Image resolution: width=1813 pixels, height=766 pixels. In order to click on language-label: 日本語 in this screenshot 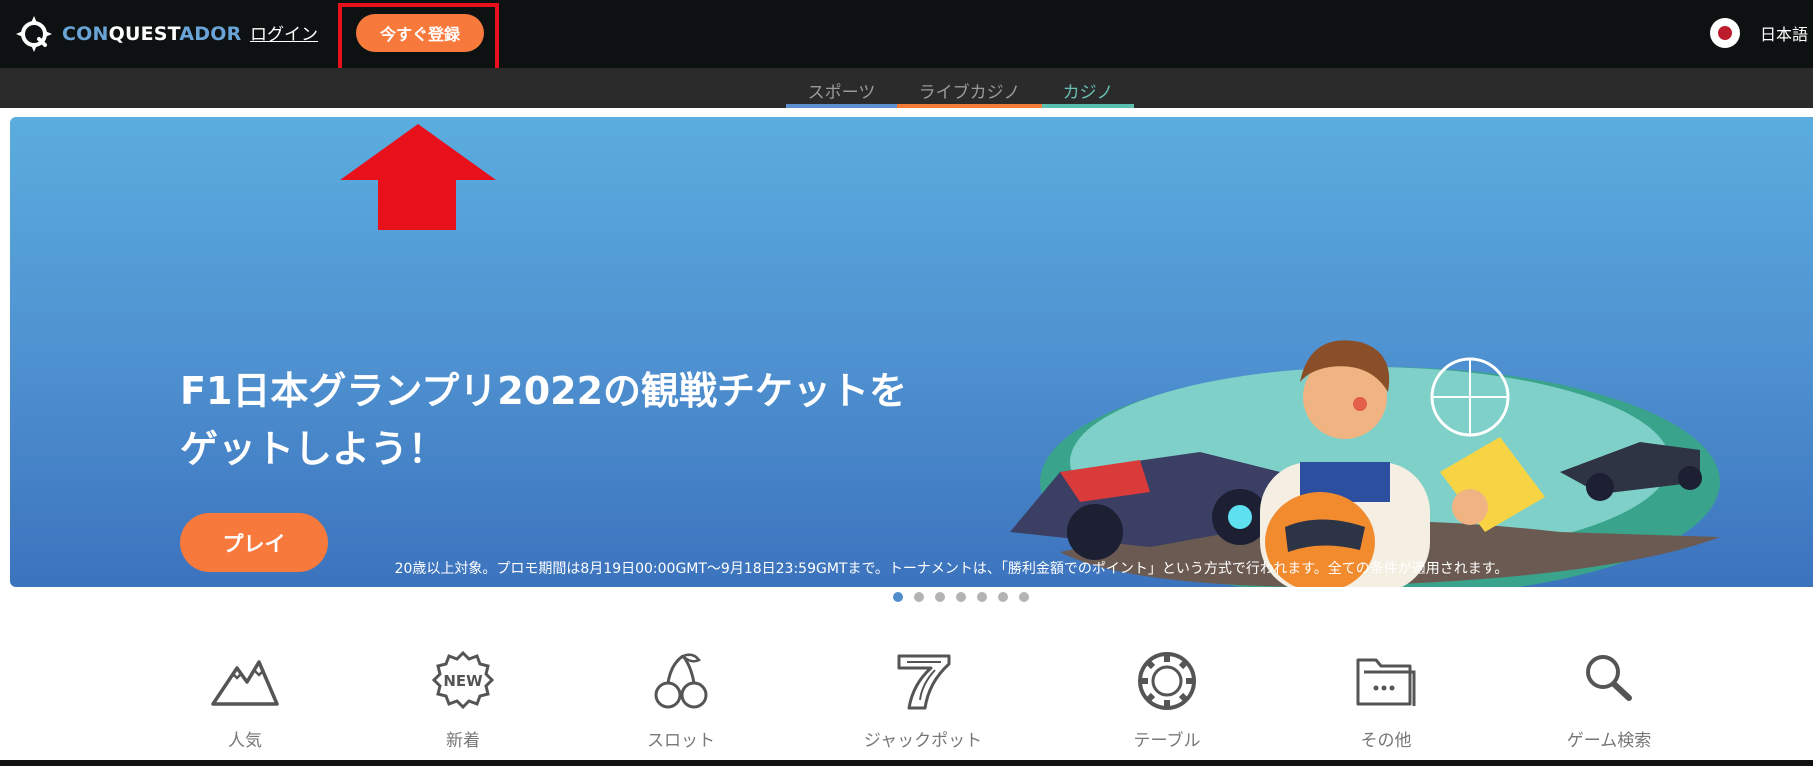, I will do `click(1784, 34)`.